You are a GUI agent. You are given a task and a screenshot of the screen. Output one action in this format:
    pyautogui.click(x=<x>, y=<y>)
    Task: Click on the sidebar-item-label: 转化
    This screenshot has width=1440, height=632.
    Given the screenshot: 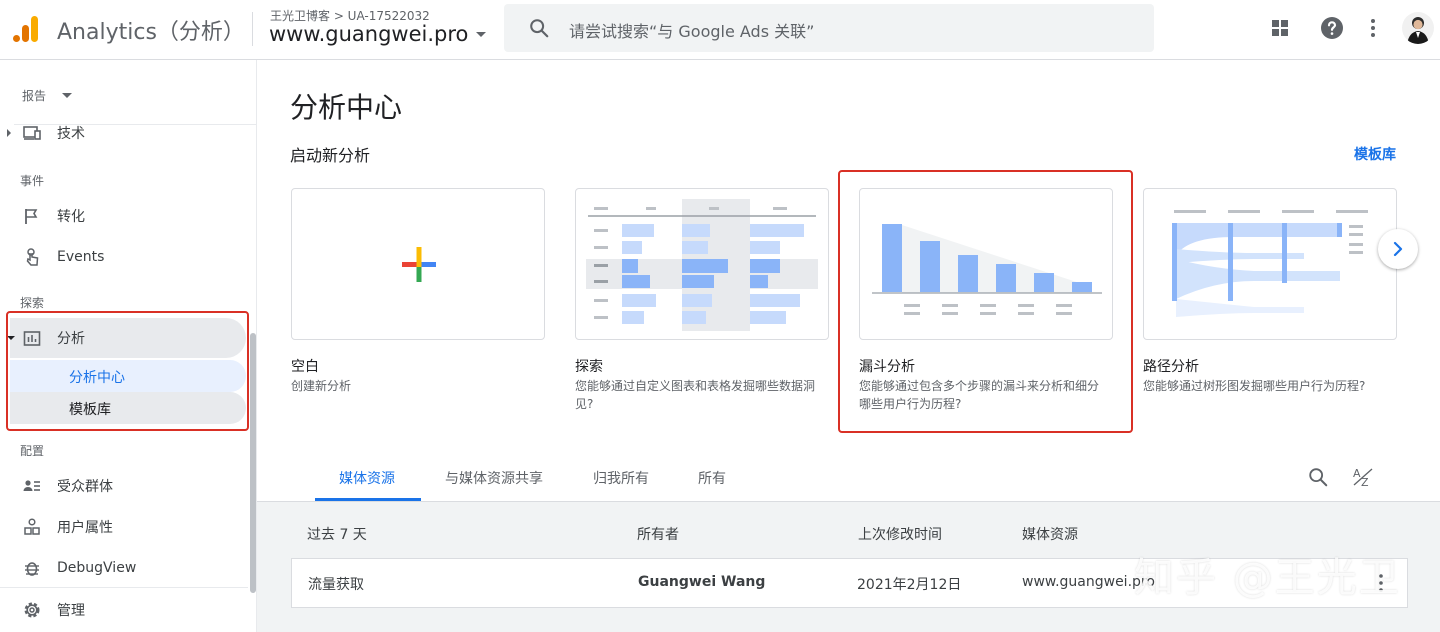 What is the action you would take?
    pyautogui.click(x=71, y=217)
    